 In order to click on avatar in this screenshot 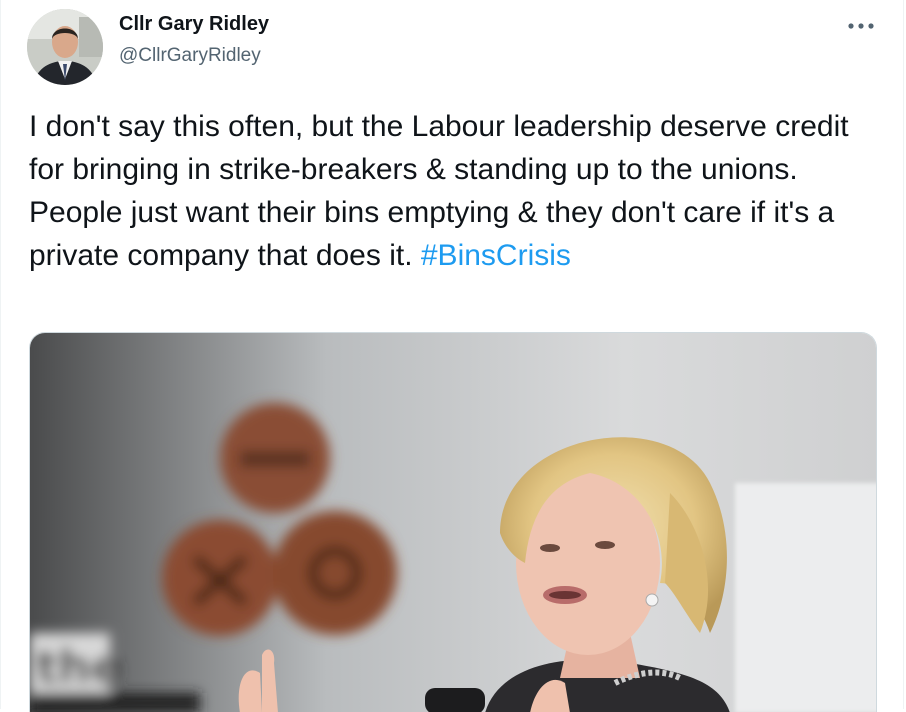, I will do `click(65, 47)`.